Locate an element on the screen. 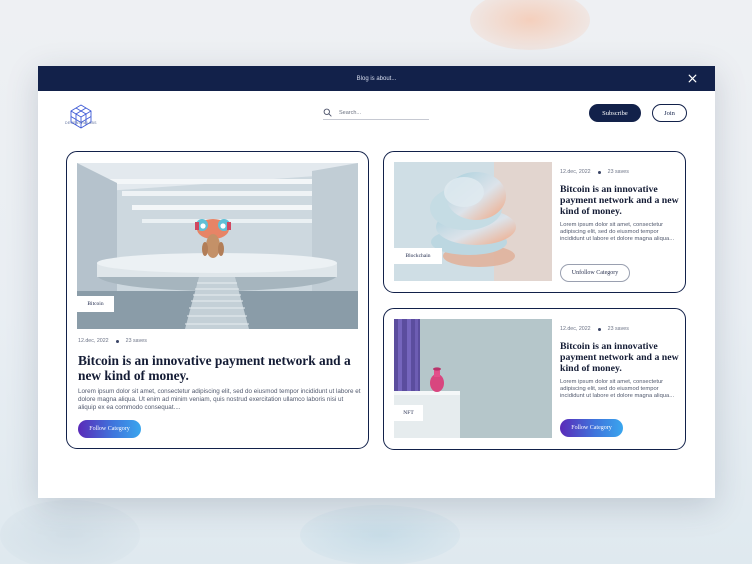 The height and width of the screenshot is (564, 752). unfollow-category-button: Unfollow Category is located at coordinates (595, 273).